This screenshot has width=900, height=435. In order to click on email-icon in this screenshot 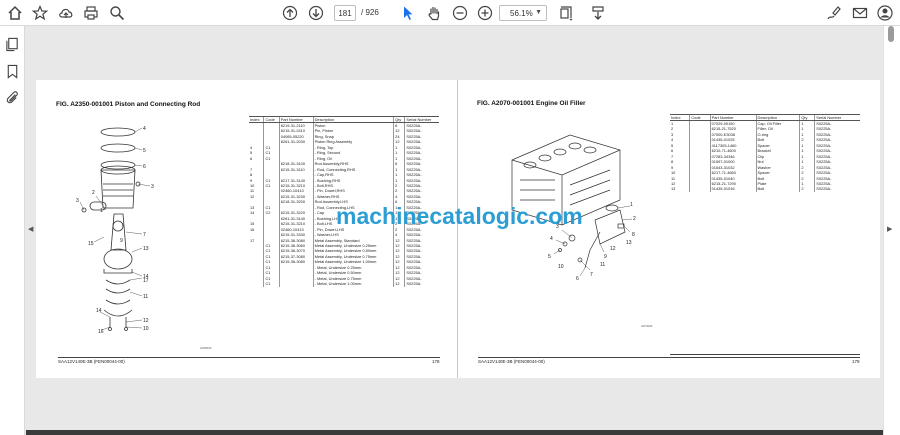, I will do `click(860, 13)`.